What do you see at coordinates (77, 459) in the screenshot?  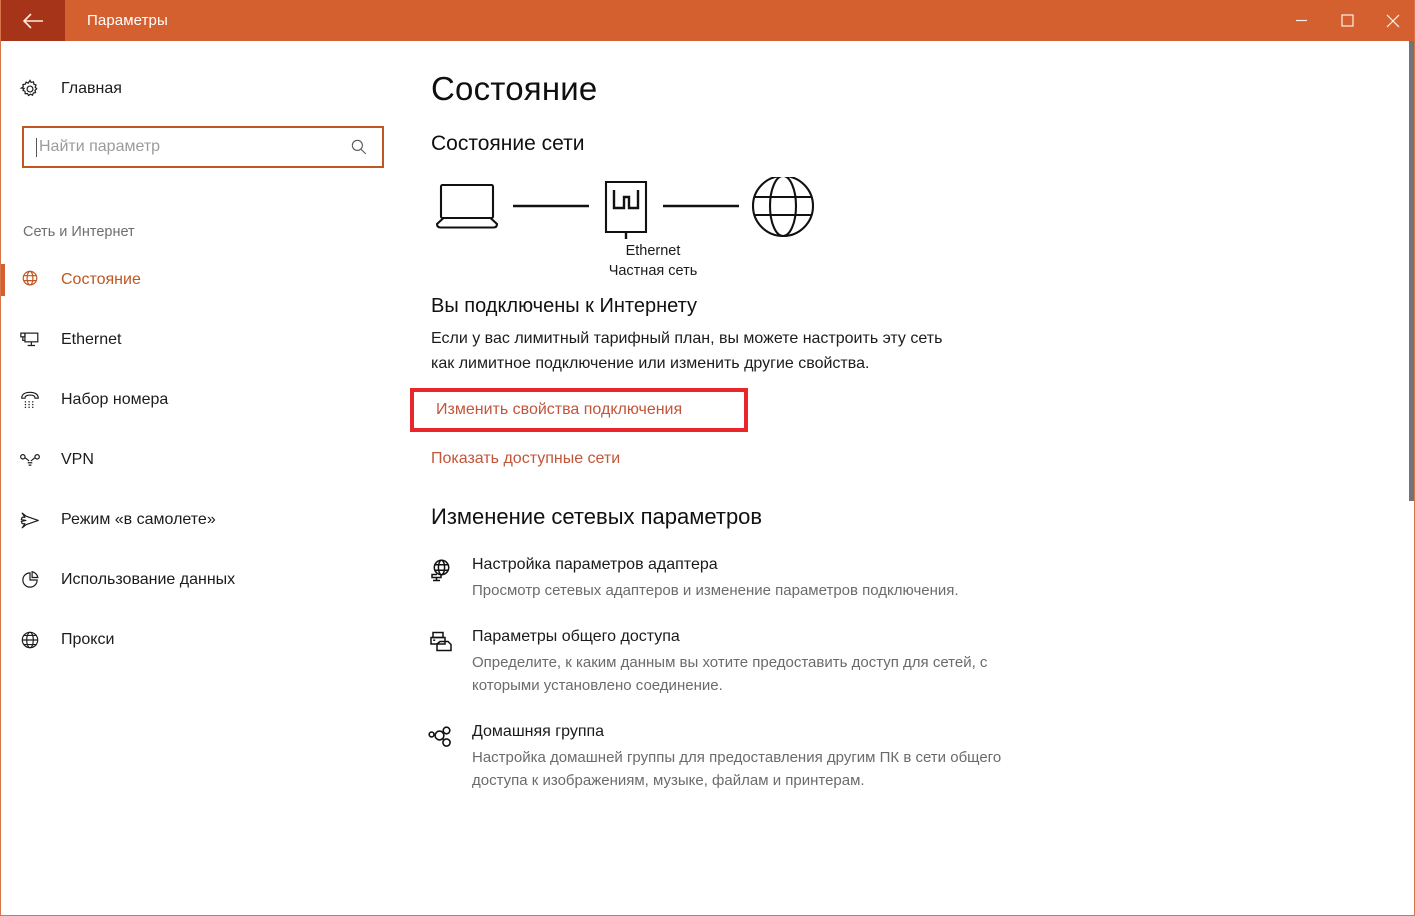 I see `sidebar-item-label: VPN` at bounding box center [77, 459].